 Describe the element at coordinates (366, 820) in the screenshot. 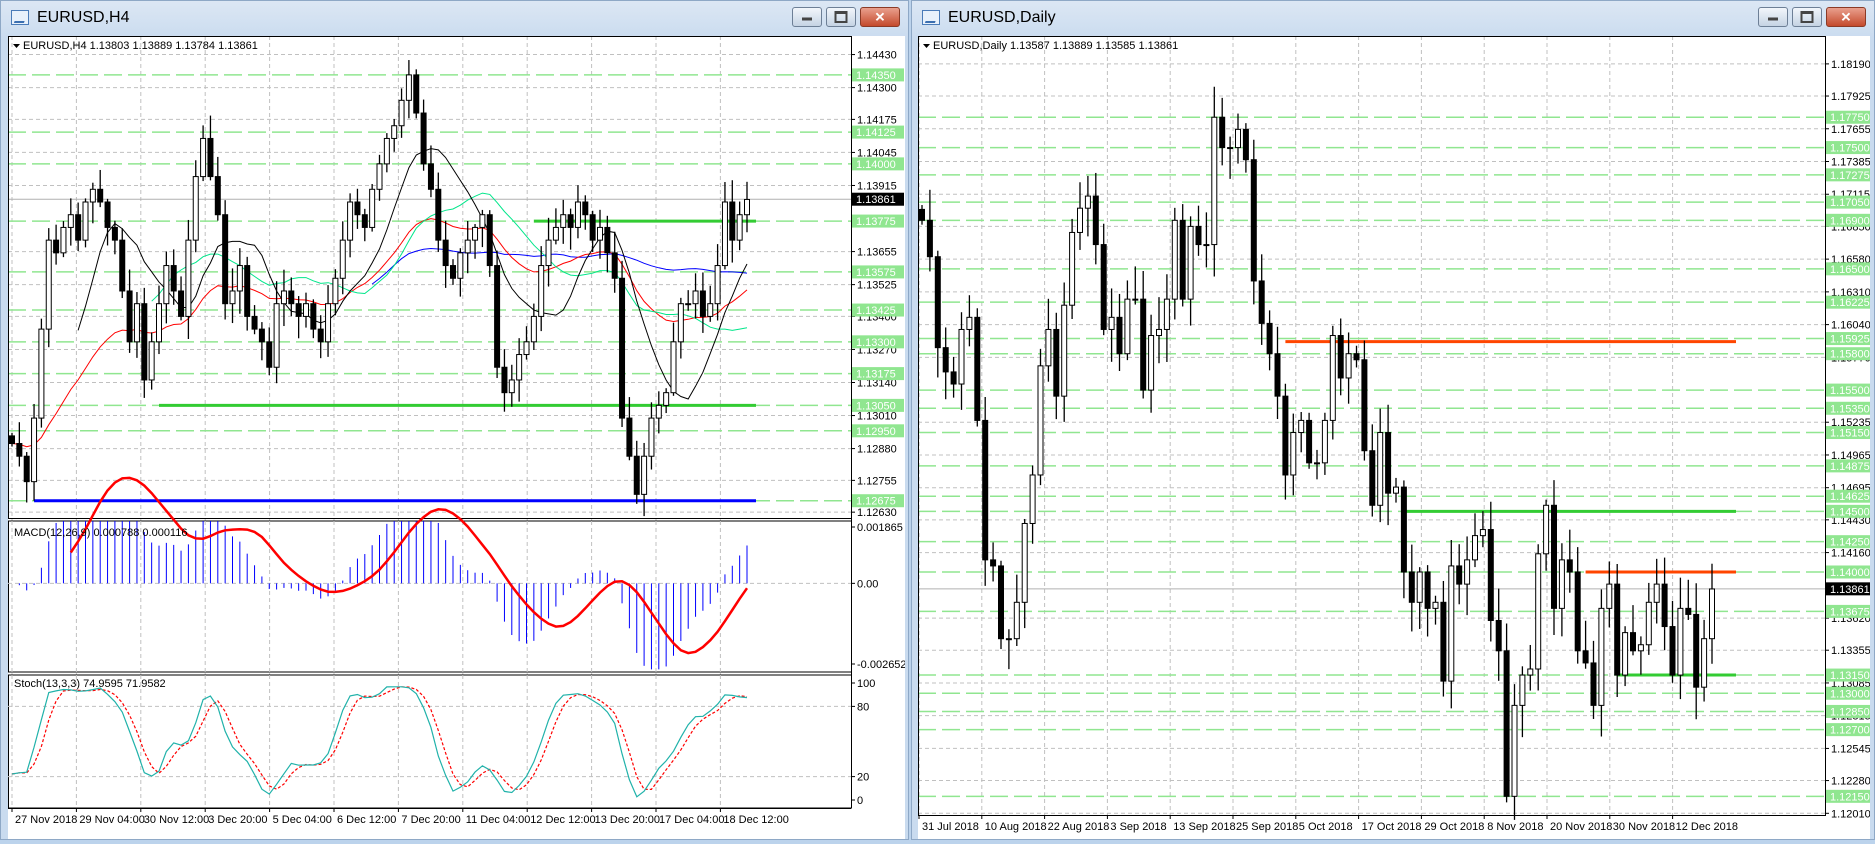

I see `time-label: 6 Dec 12:00` at that location.